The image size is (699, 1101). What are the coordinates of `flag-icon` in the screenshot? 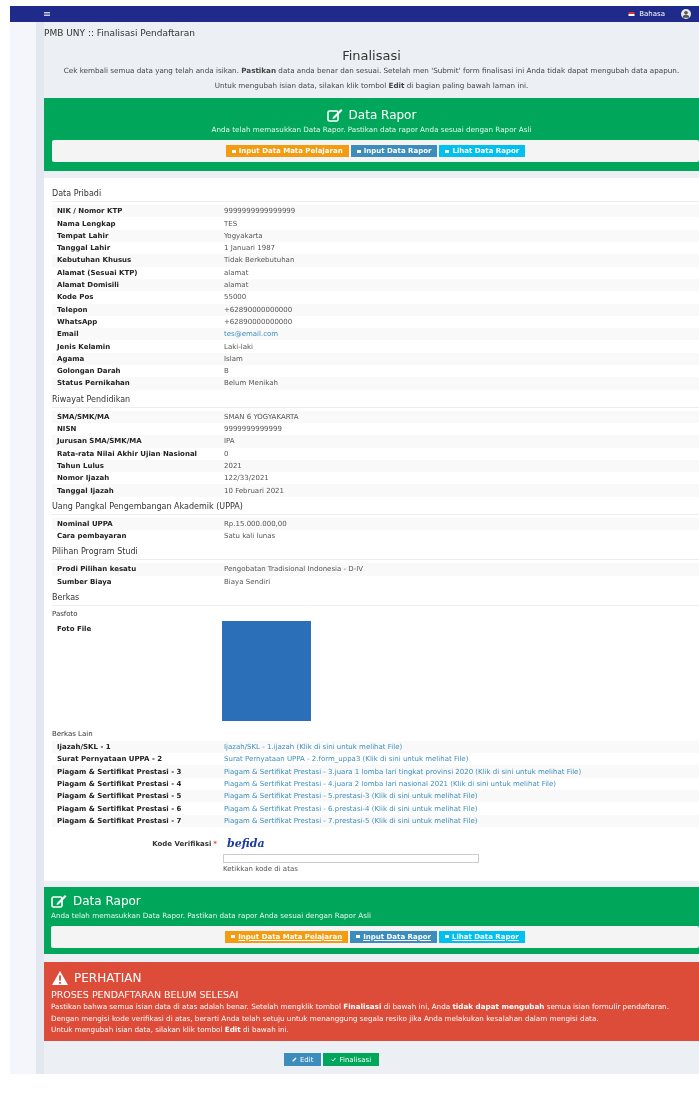 It's located at (632, 14).